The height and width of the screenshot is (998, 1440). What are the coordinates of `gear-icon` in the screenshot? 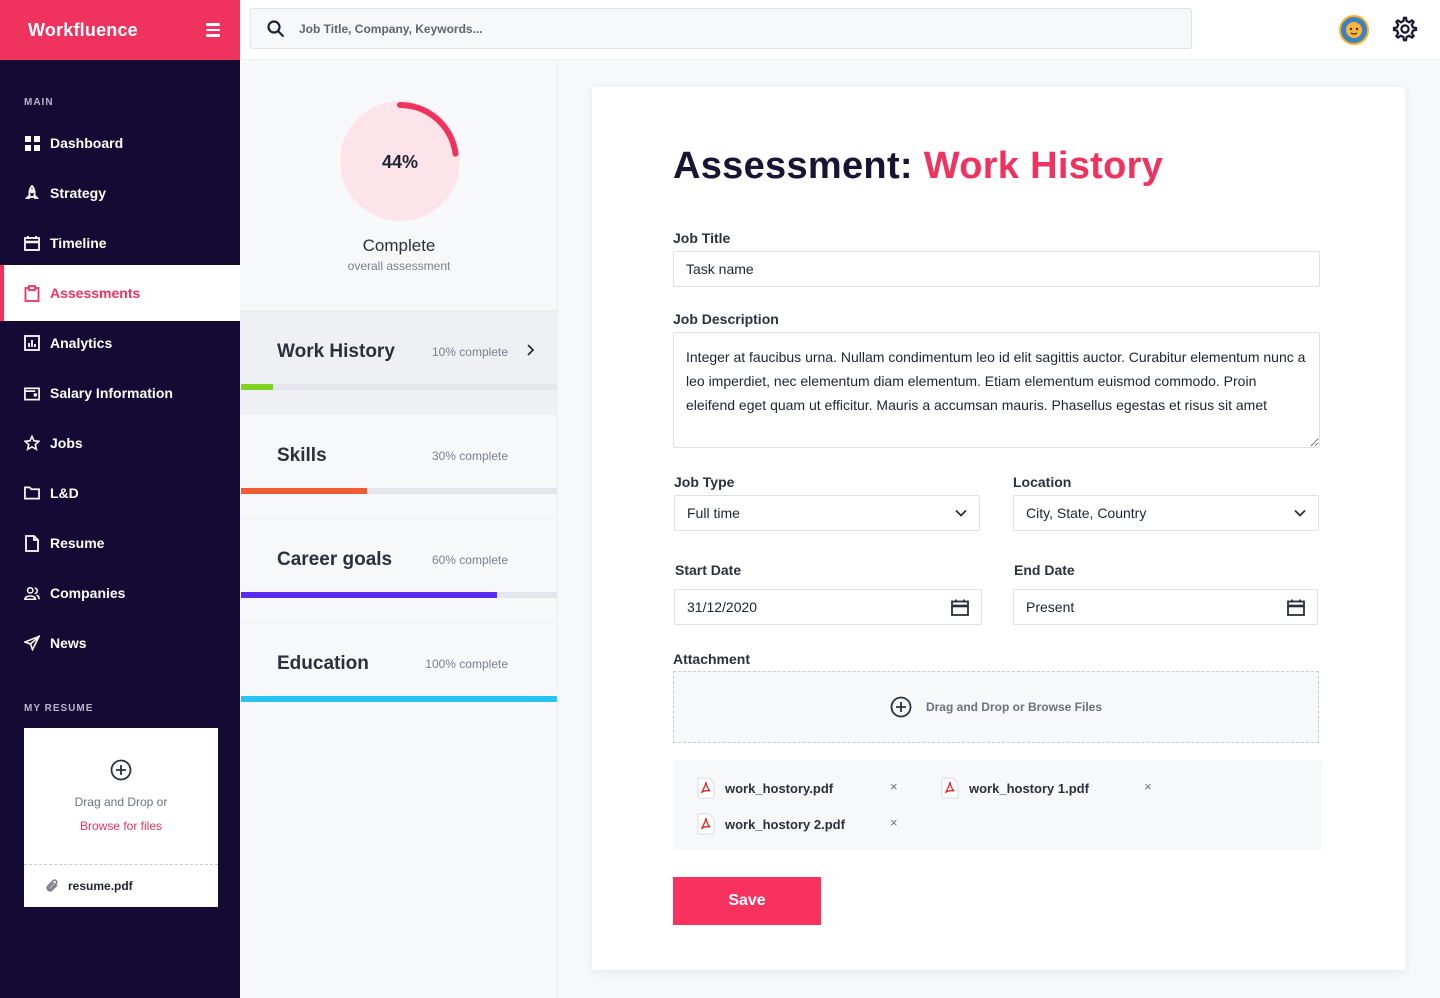 It's located at (1405, 29).